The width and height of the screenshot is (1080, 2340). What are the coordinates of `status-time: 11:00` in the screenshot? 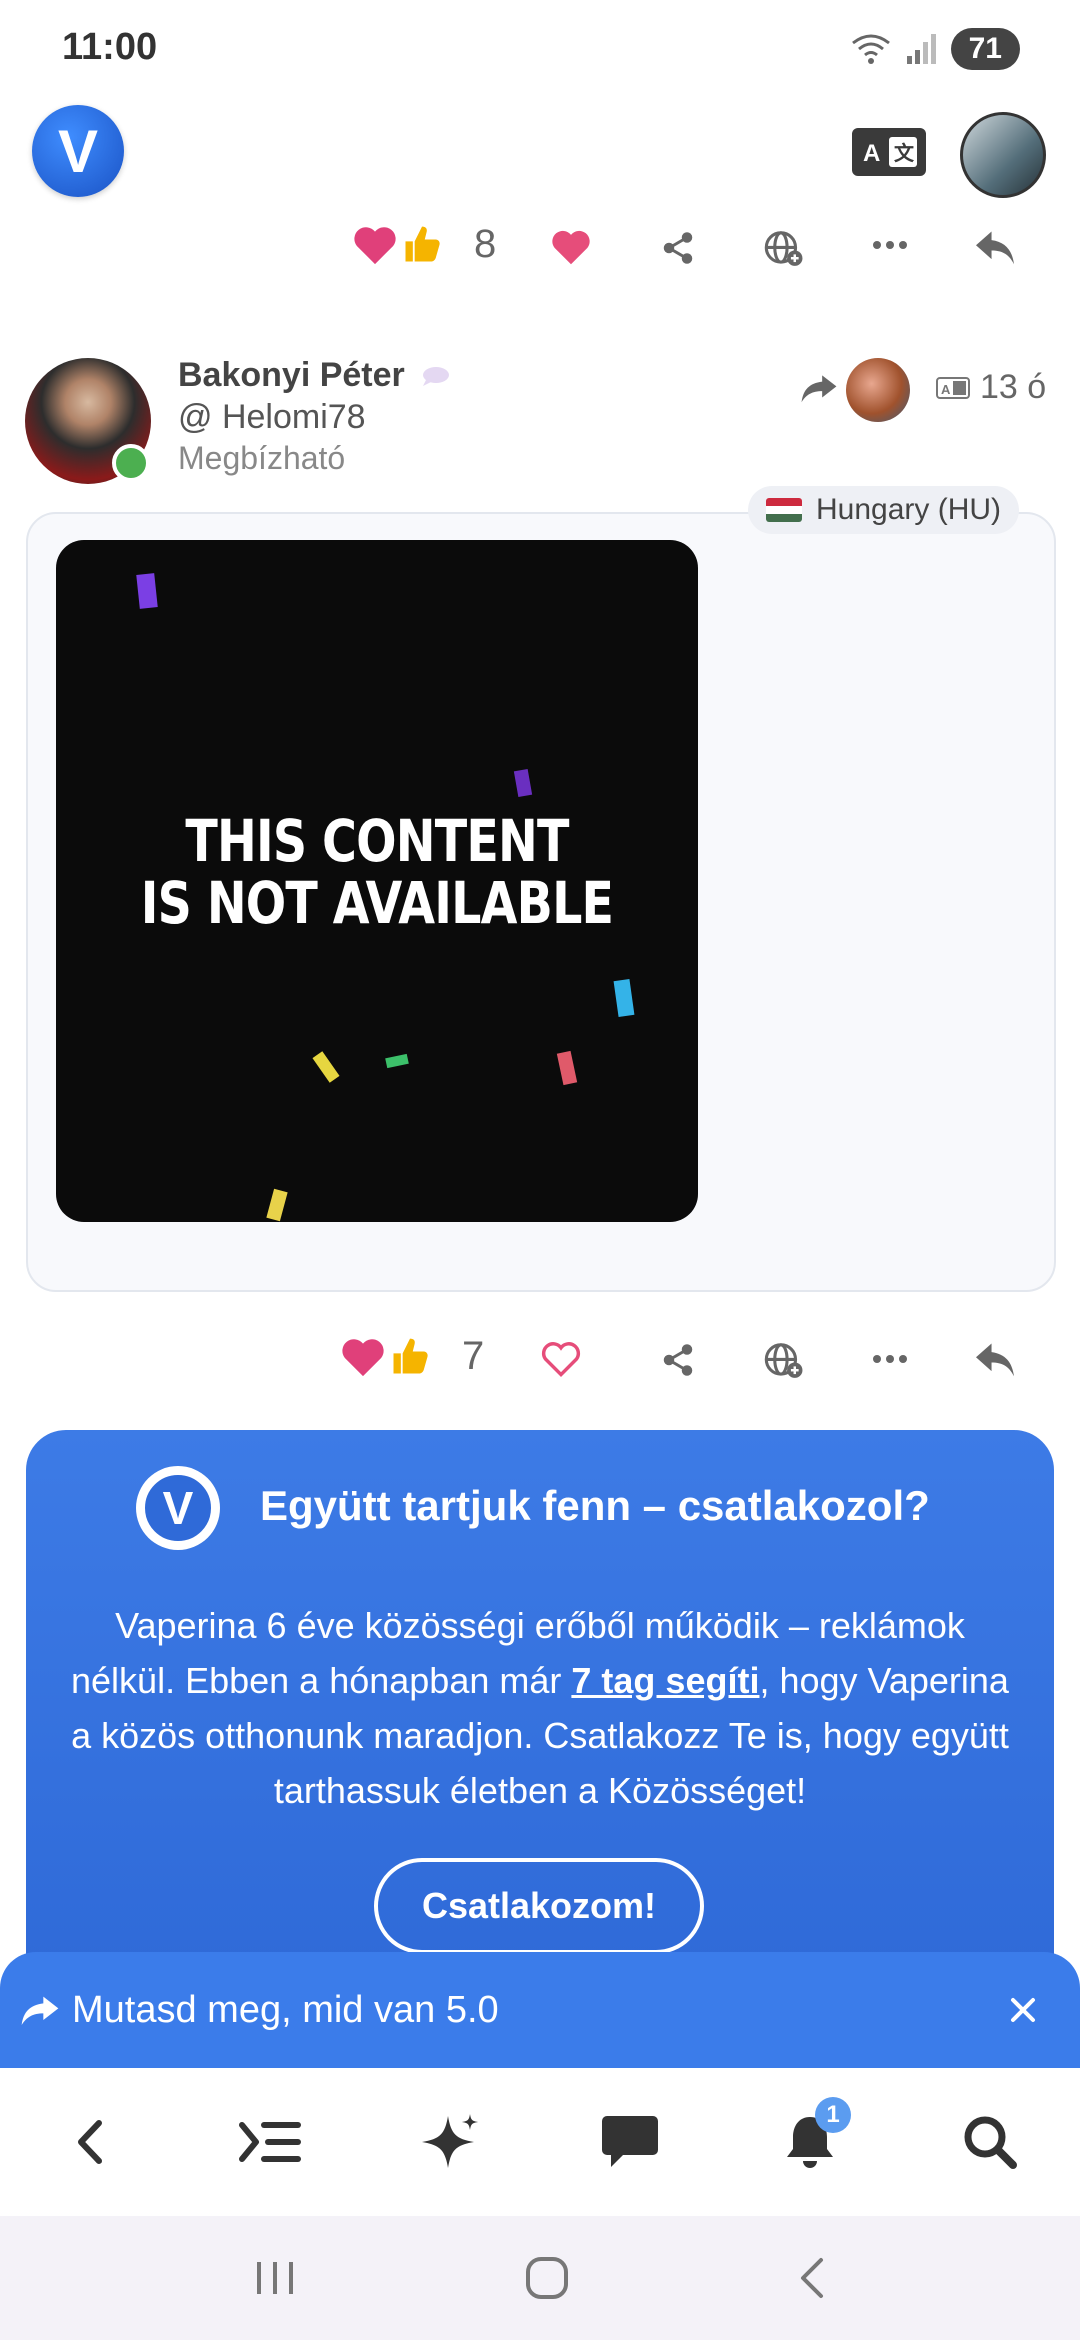 It's located at (110, 47).